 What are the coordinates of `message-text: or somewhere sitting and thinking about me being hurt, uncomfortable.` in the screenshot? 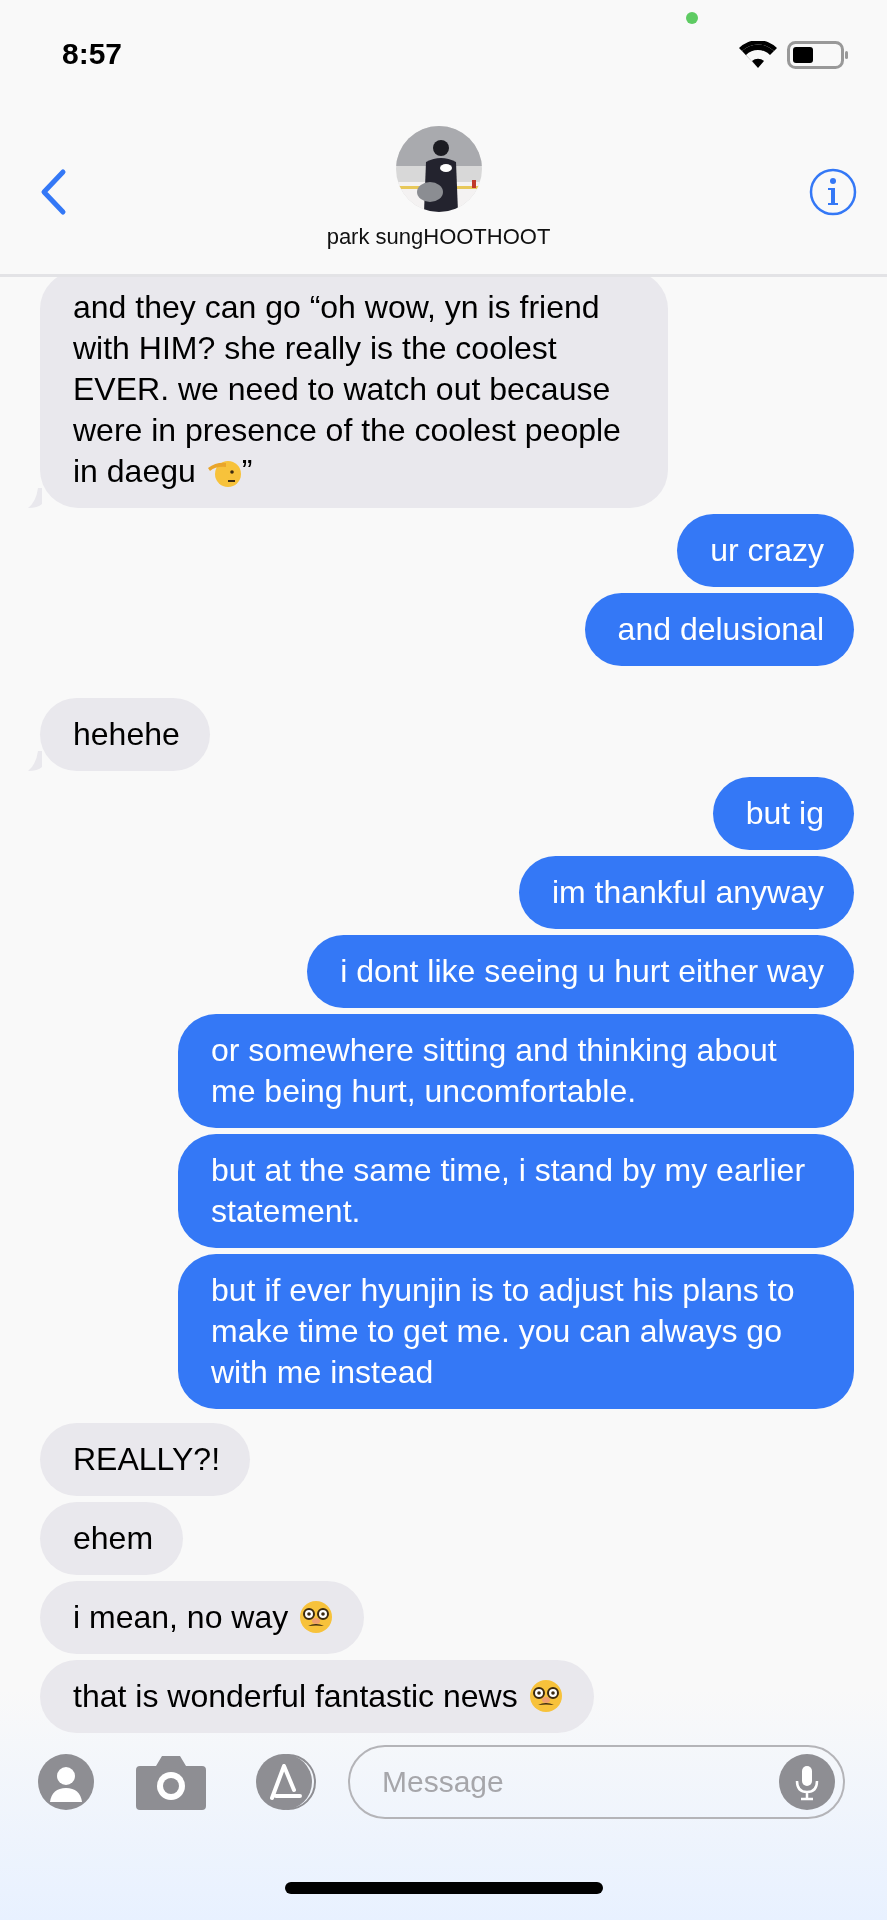 It's located at (494, 1070).